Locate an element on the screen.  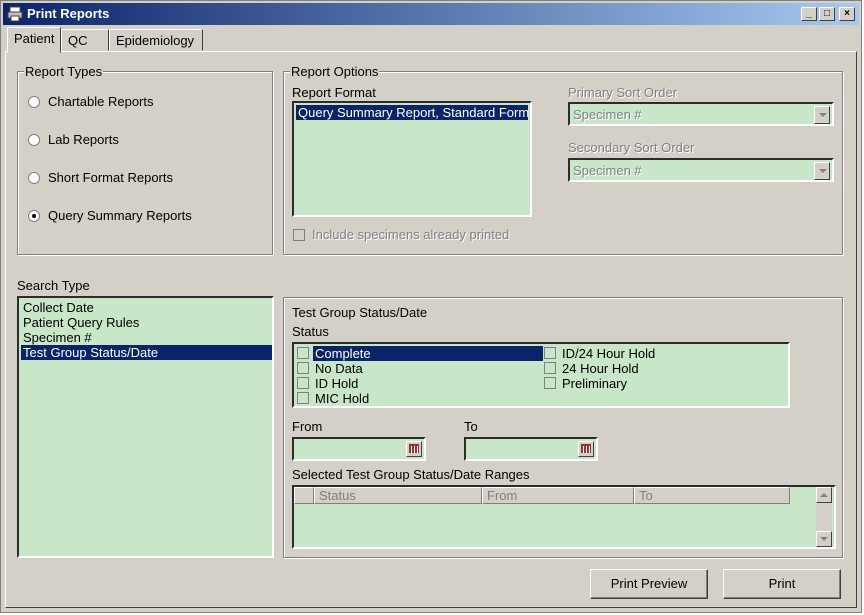
radio-label-query-summary: Query Summary Reports is located at coordinates (120, 215).